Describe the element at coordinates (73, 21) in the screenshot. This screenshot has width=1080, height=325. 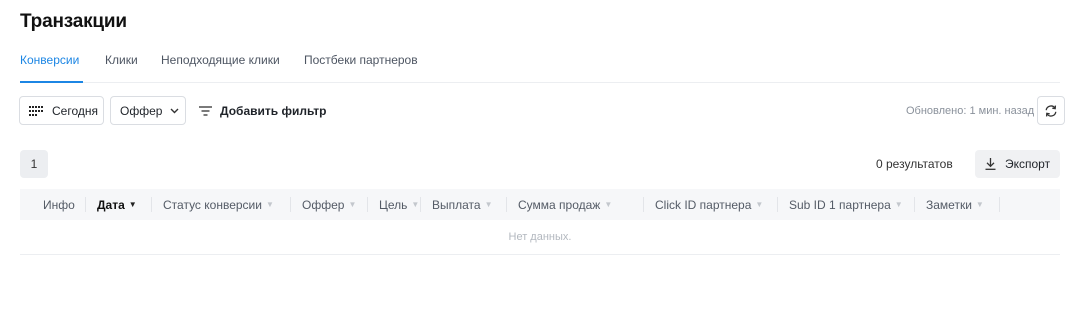
I see `page-title: Транзакции` at that location.